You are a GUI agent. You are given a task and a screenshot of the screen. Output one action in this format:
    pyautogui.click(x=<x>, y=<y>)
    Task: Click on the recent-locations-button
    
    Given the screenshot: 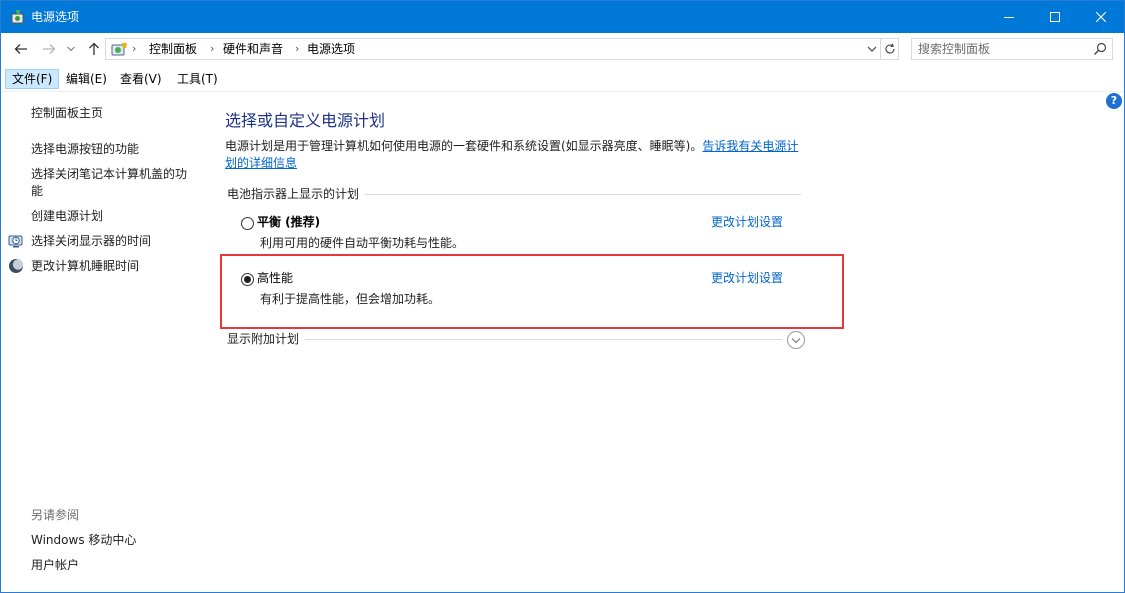 What is the action you would take?
    pyautogui.click(x=71, y=49)
    